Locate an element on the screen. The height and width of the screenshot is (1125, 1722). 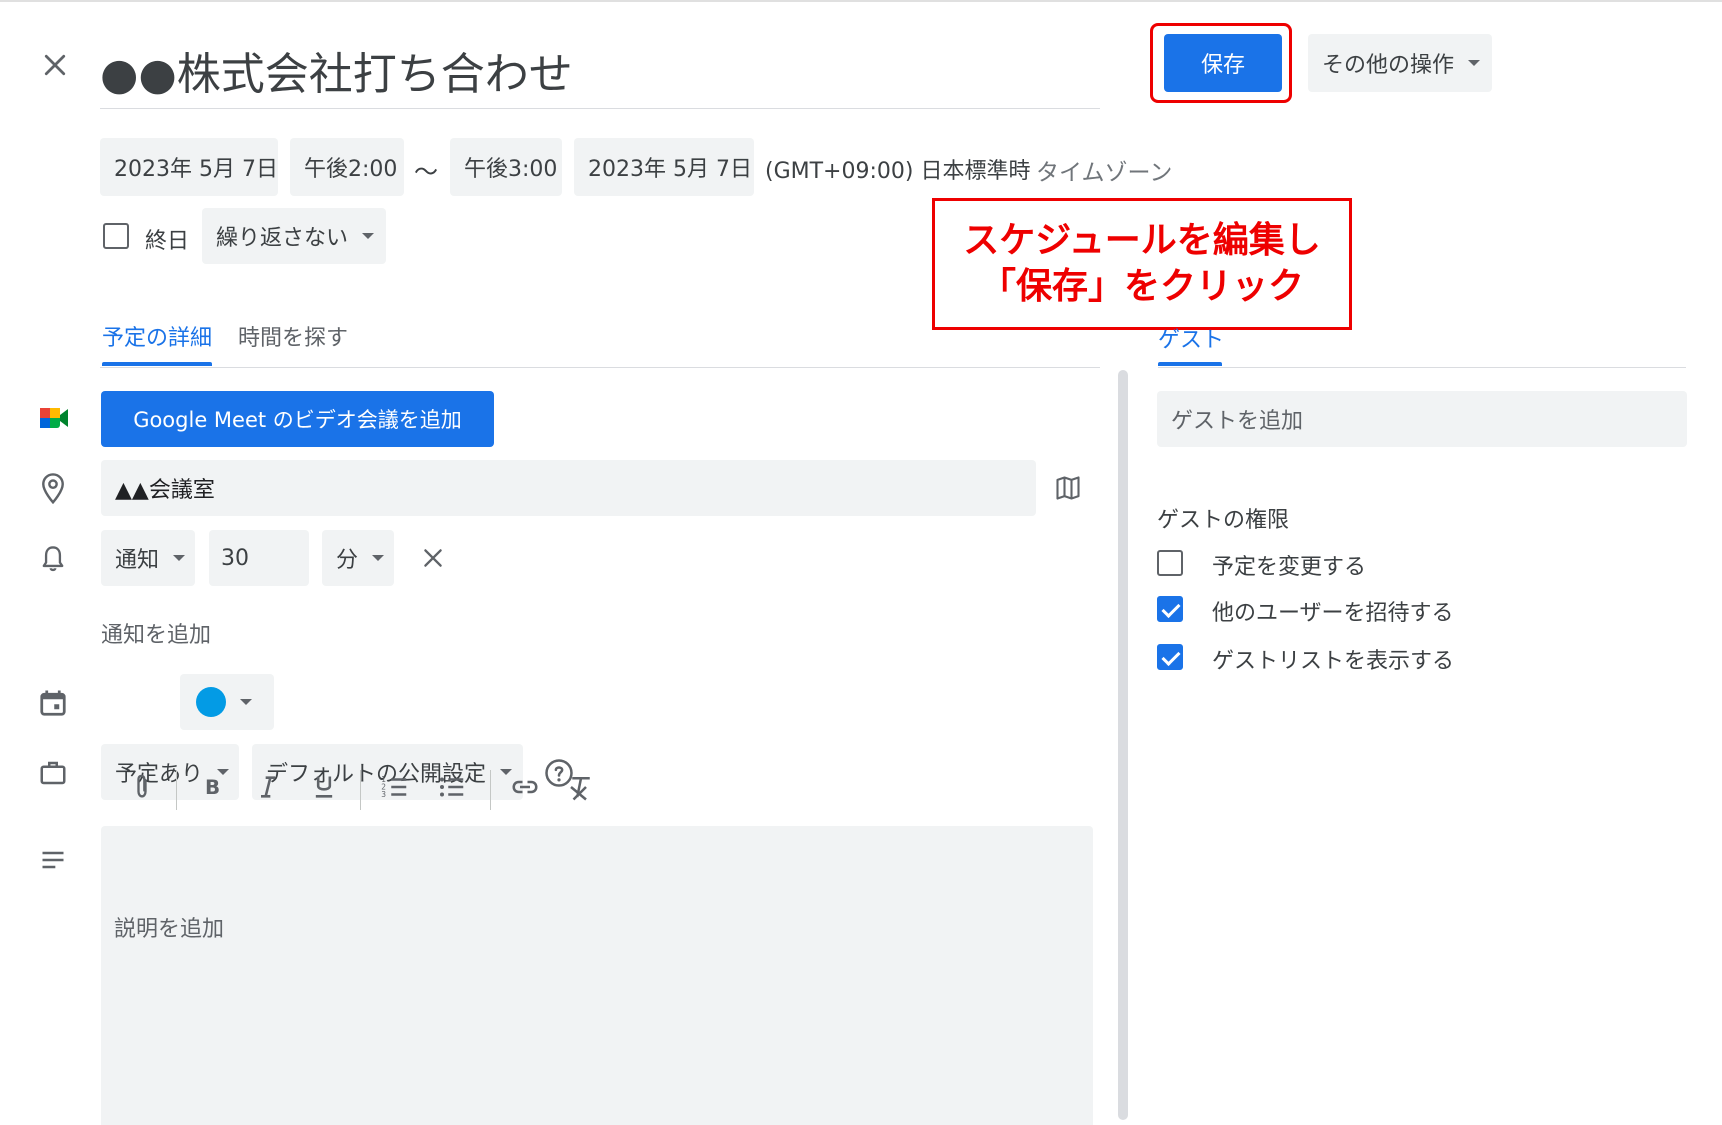
permission-invite-label: 他のユーザーを招待する is located at coordinates (1333, 613).